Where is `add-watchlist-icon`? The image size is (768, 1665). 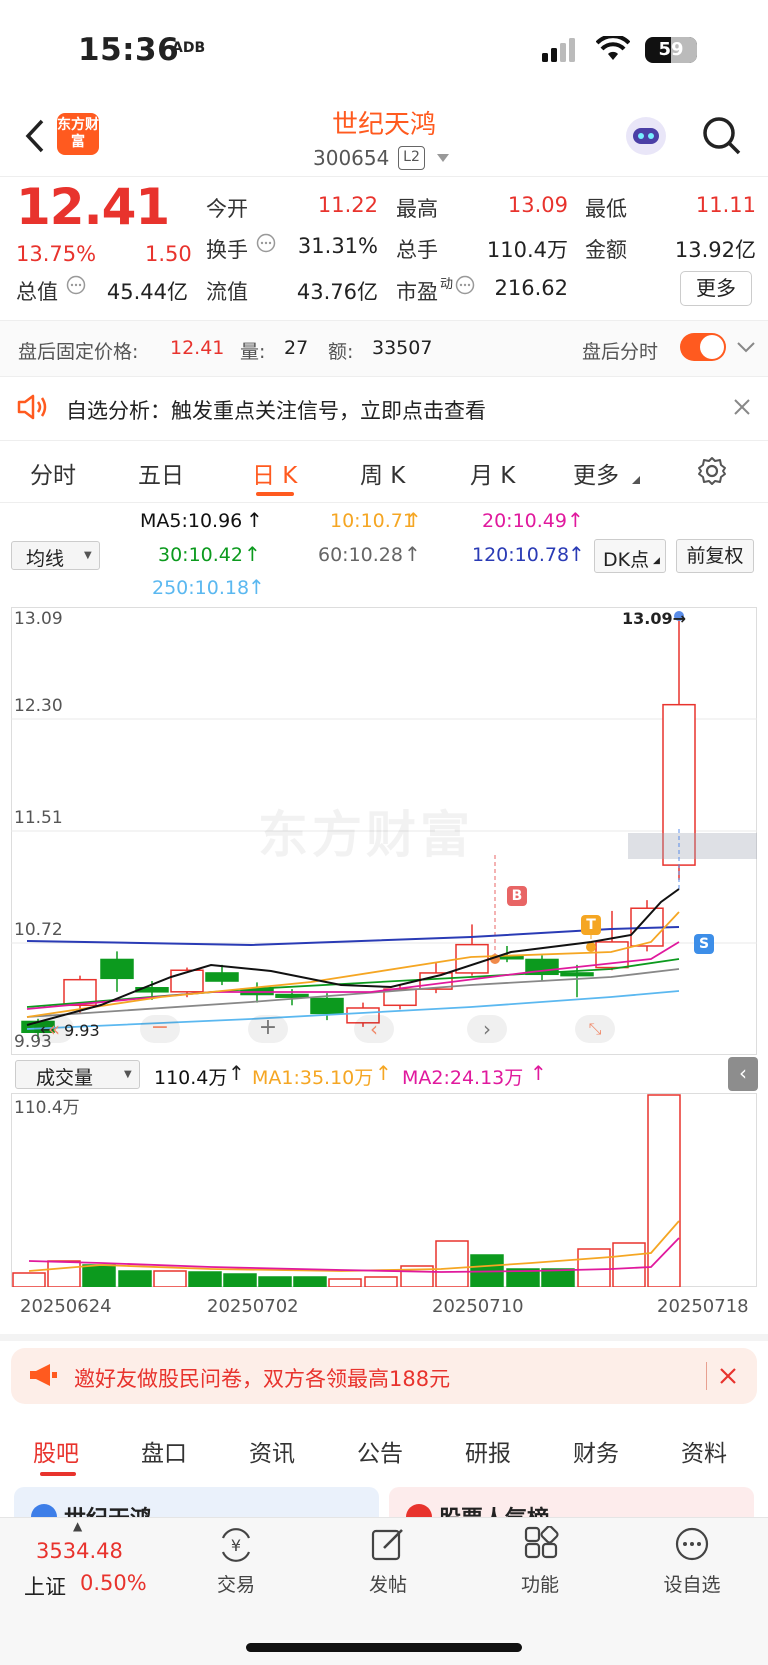
add-watchlist-icon is located at coordinates (692, 1544).